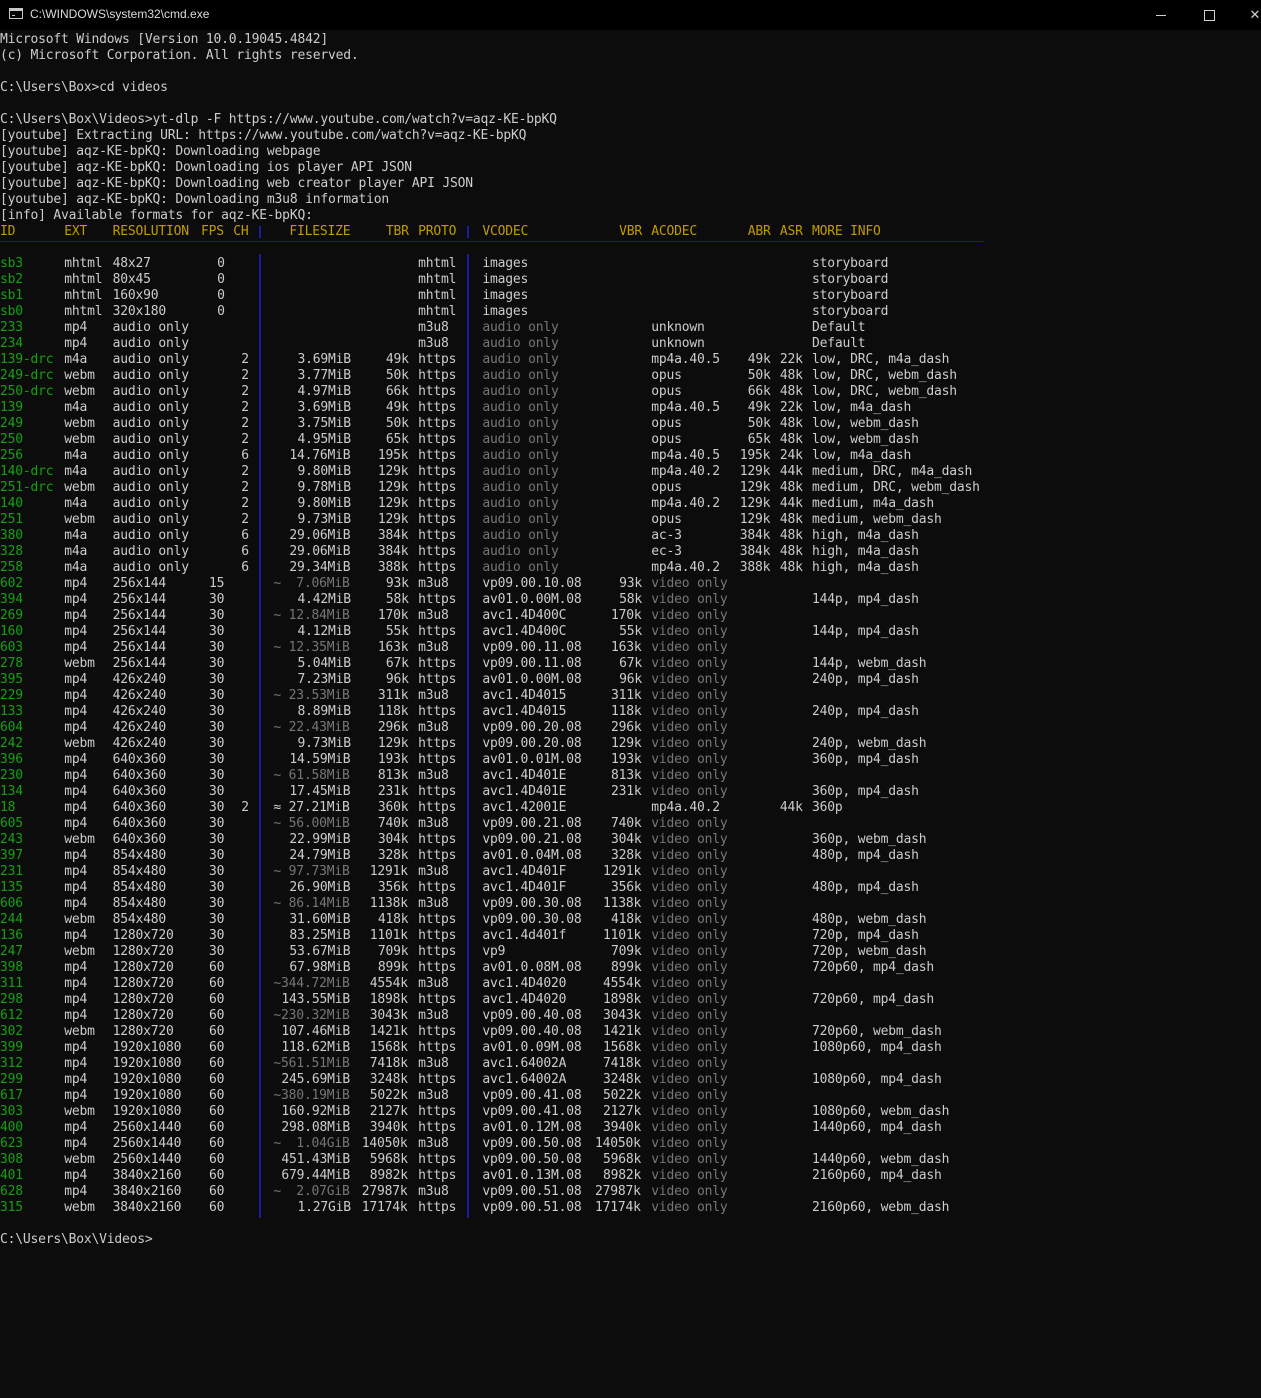 The width and height of the screenshot is (1261, 1398). Describe the element at coordinates (630, 631) in the screenshot. I see `cell-vbr: 55k` at that location.